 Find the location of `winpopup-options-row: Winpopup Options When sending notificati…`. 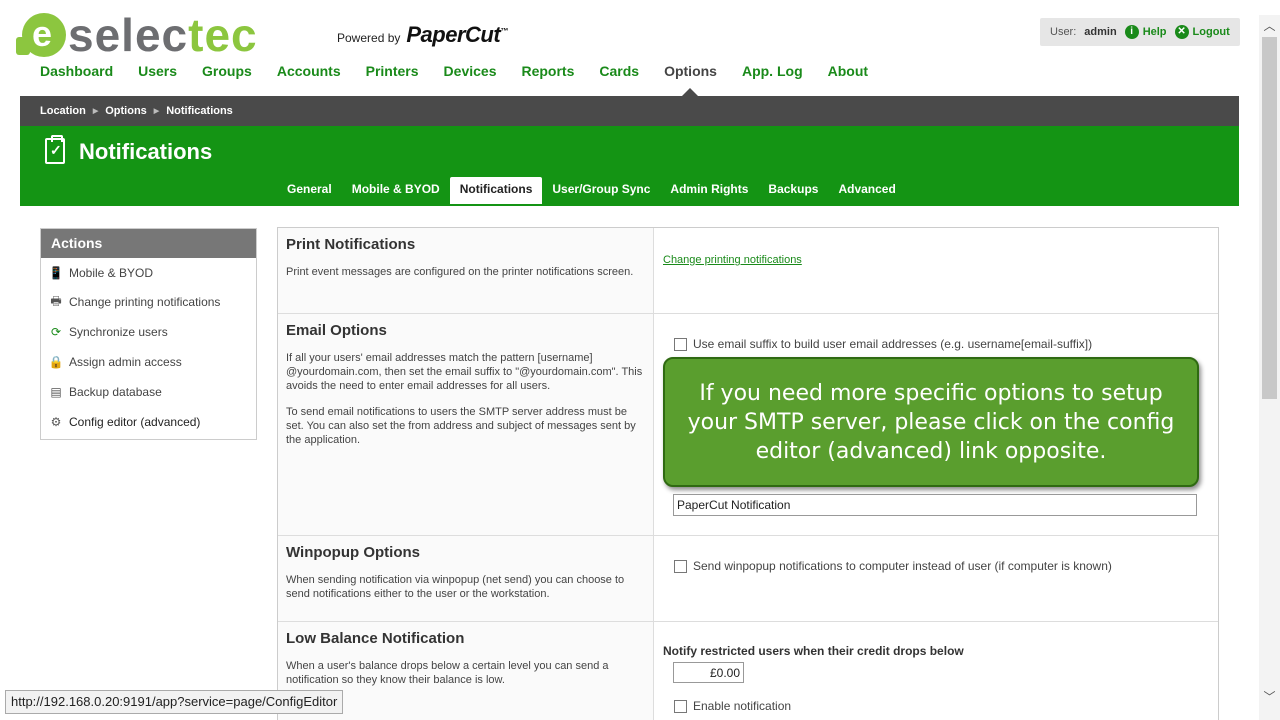

winpopup-options-row: Winpopup Options When sending notificati… is located at coordinates (748, 579).